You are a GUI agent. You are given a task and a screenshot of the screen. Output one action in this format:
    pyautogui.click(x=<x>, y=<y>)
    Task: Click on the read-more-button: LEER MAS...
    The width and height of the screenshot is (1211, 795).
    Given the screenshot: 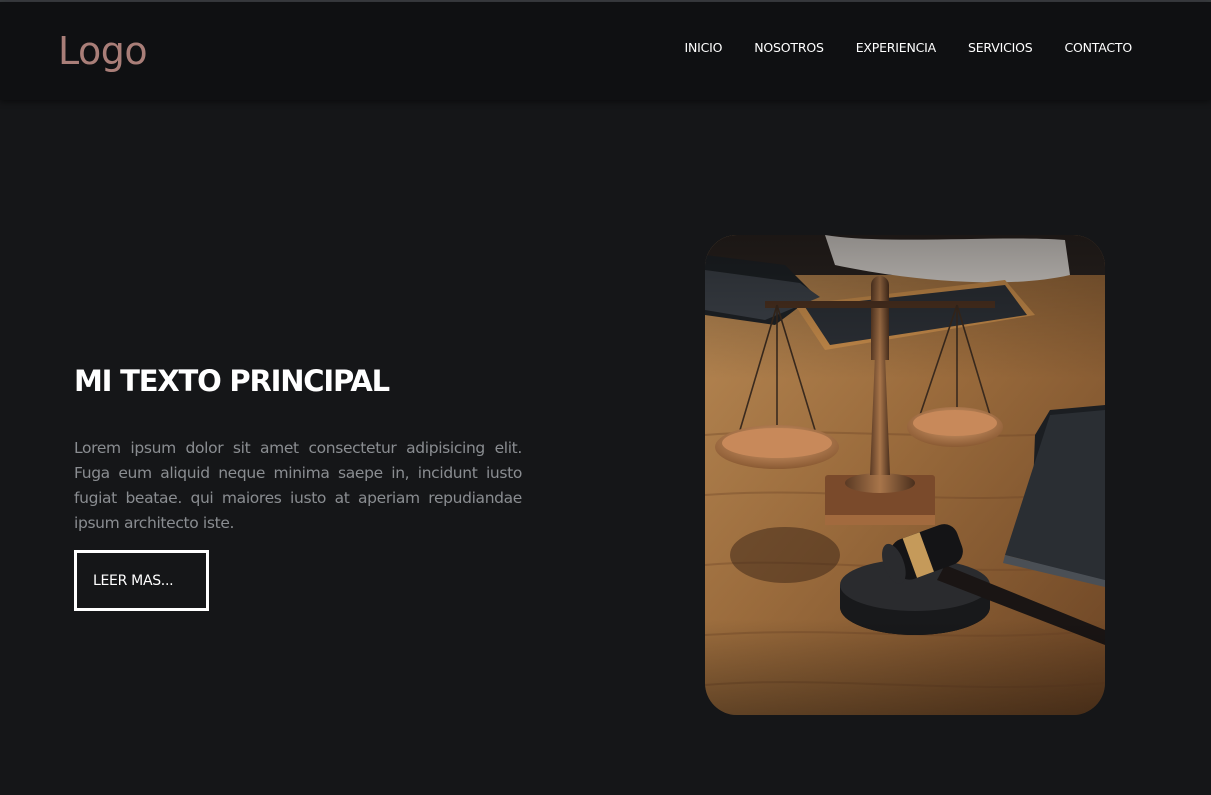 What is the action you would take?
    pyautogui.click(x=141, y=580)
    